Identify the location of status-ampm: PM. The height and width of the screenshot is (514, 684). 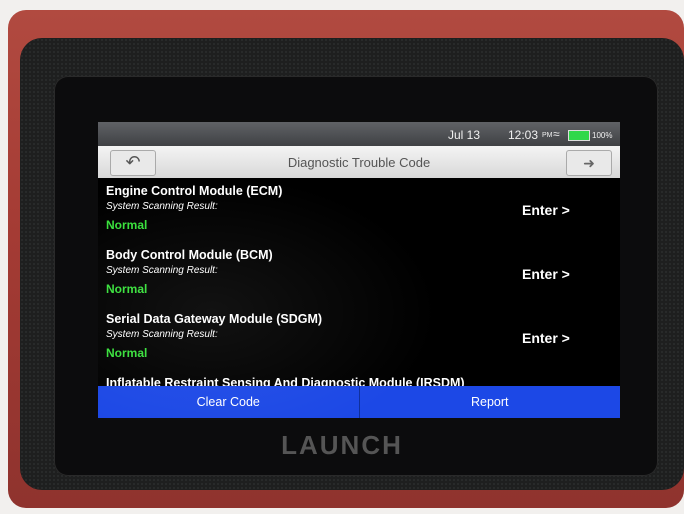
(547, 135).